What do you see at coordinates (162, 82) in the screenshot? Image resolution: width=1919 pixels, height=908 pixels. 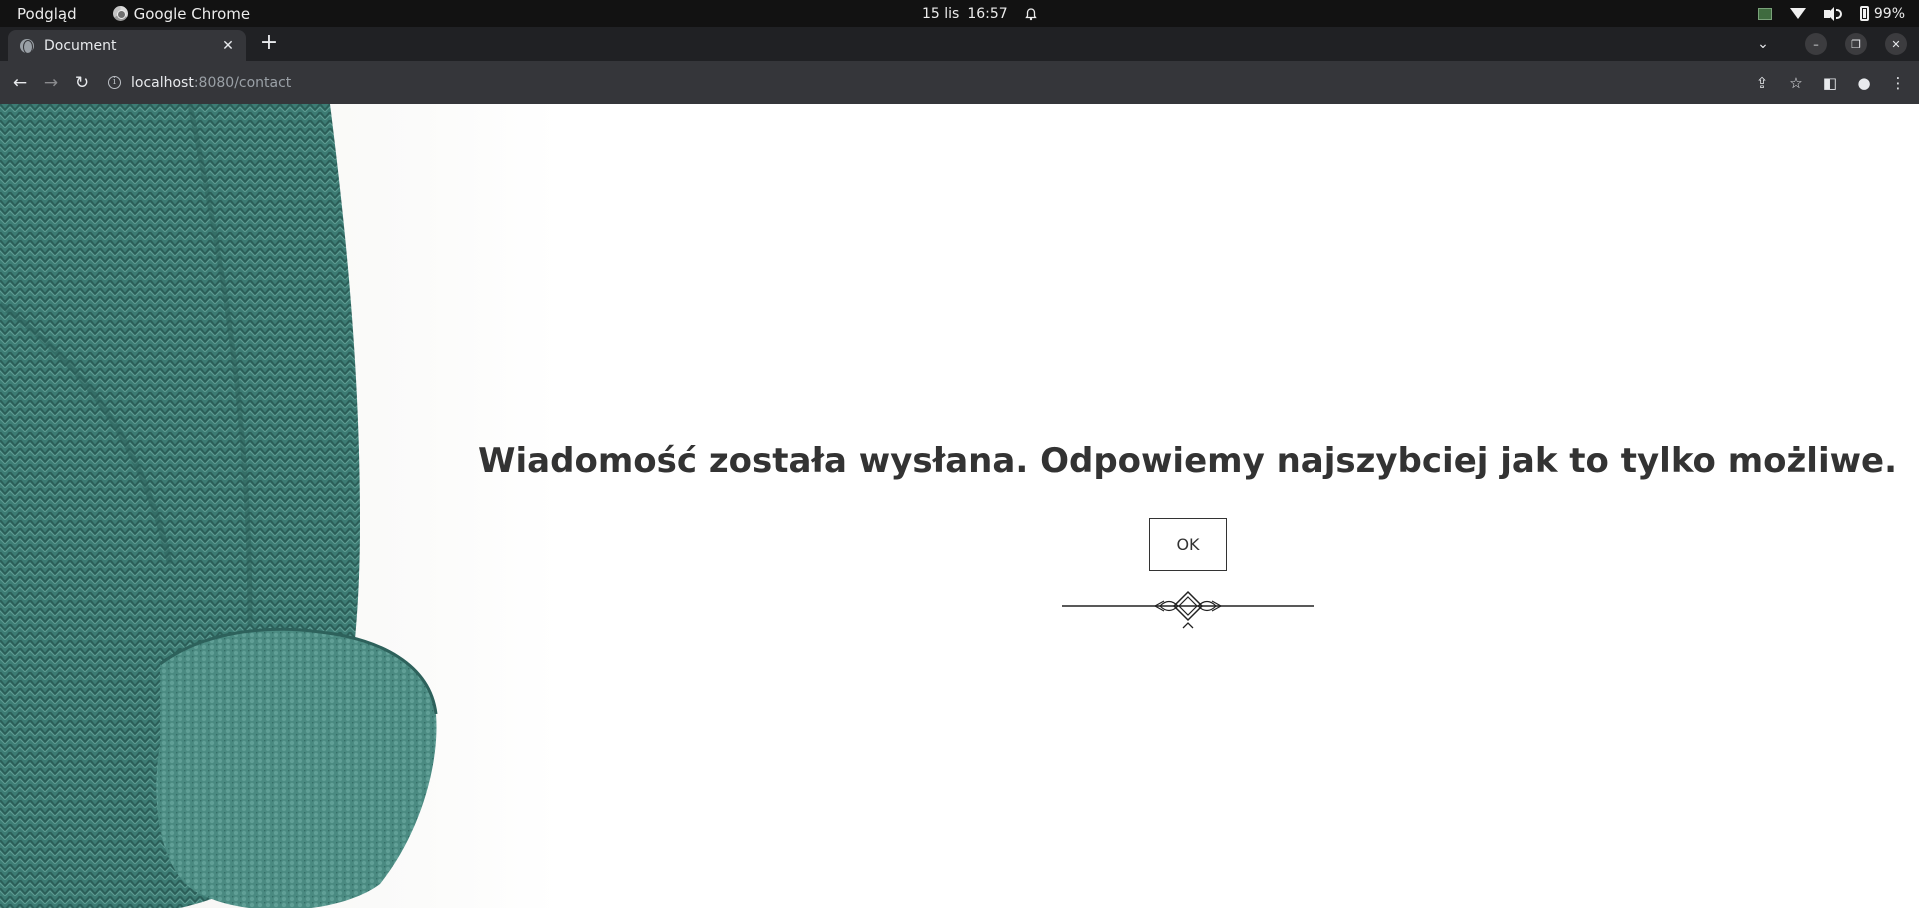 I see `address-host: localhost` at bounding box center [162, 82].